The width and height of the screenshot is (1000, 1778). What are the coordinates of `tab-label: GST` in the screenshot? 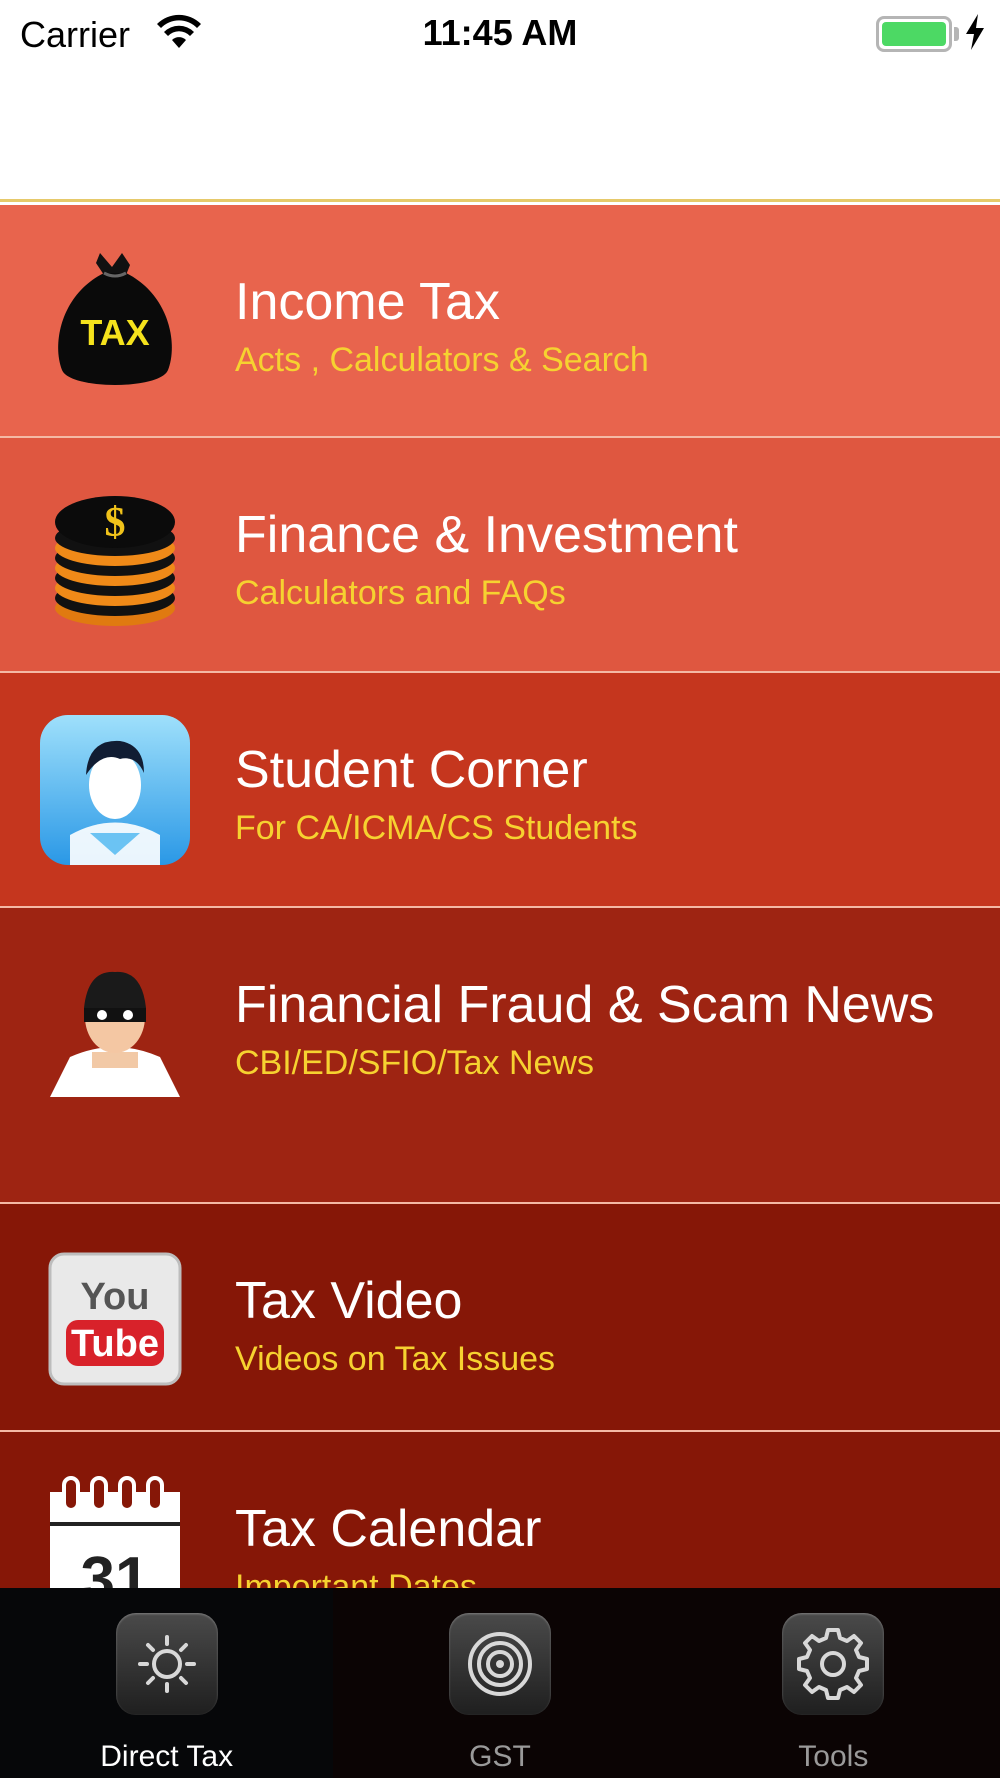 It's located at (500, 1756).